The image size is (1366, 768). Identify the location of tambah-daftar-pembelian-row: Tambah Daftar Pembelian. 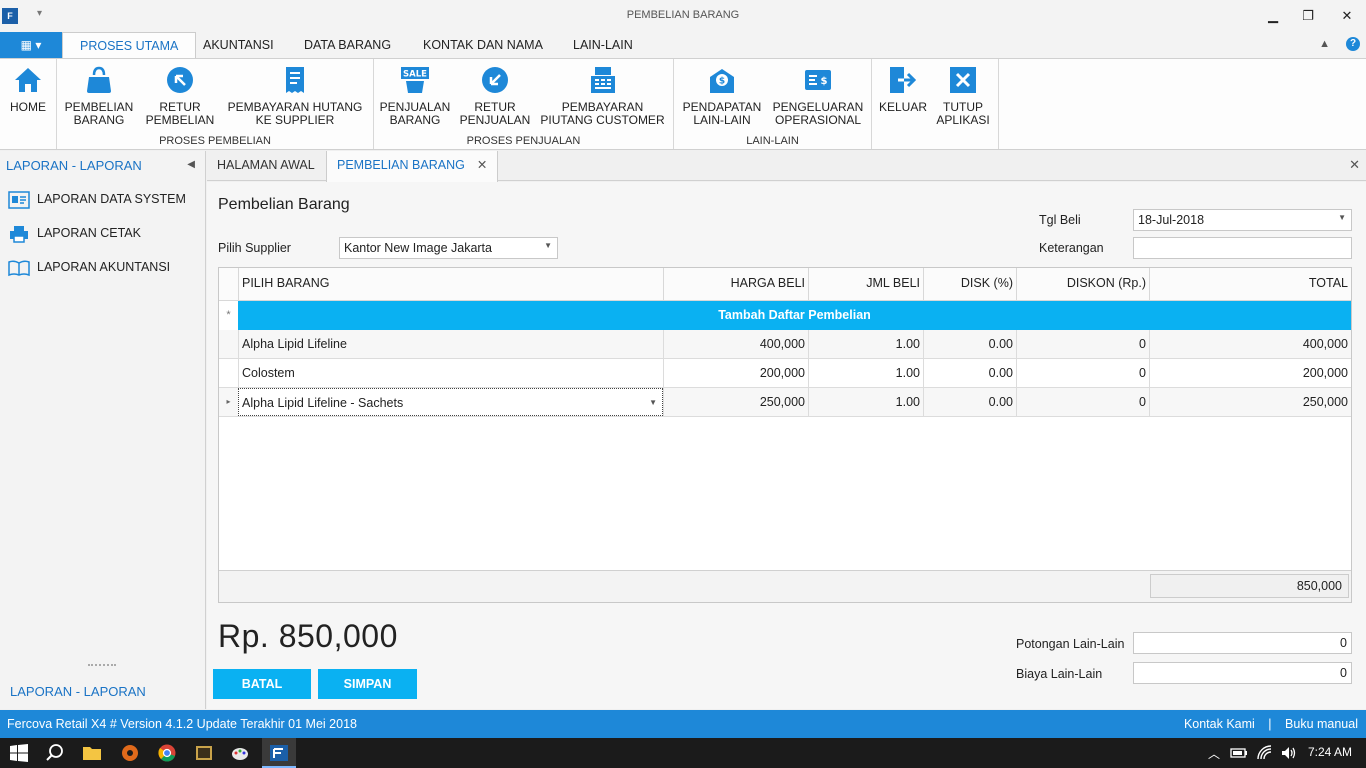
(794, 315).